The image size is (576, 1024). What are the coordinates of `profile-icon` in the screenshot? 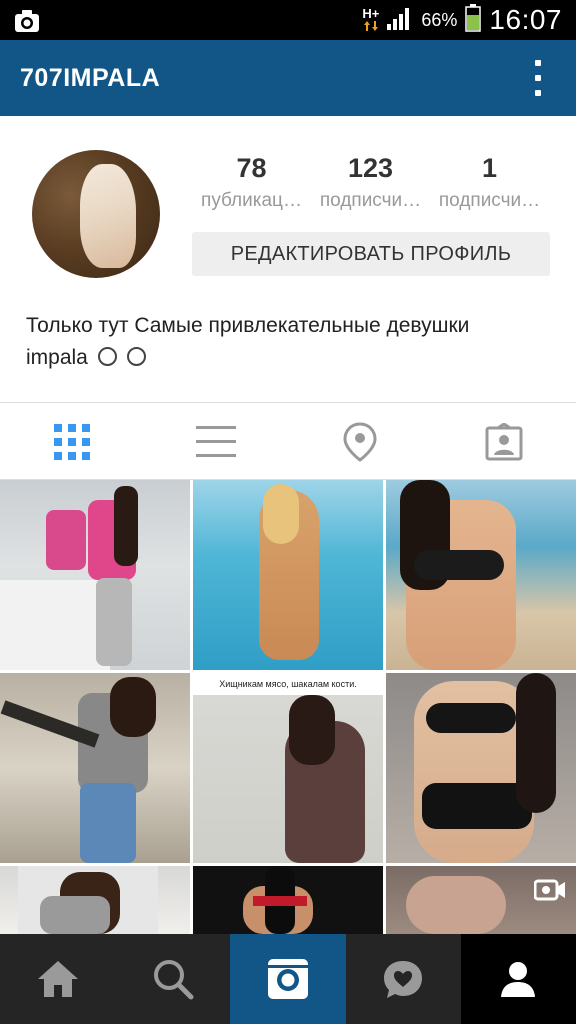 It's located at (518, 979).